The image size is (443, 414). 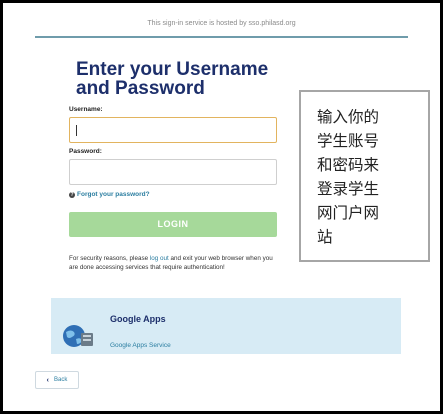 I want to click on password-input, so click(x=173, y=172).